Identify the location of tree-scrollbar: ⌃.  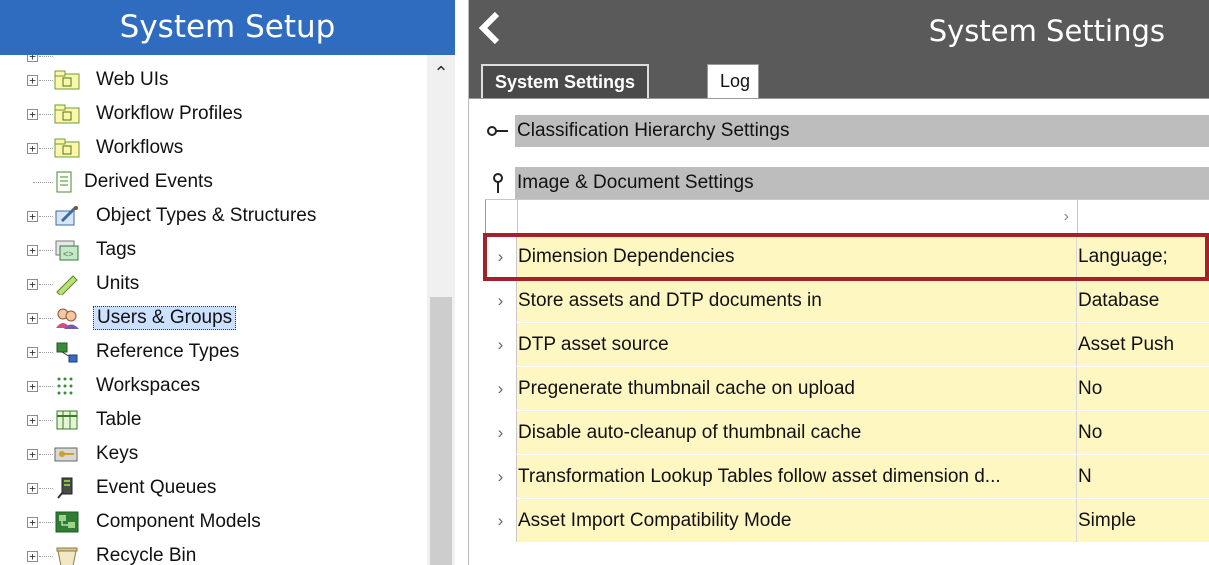
(441, 310).